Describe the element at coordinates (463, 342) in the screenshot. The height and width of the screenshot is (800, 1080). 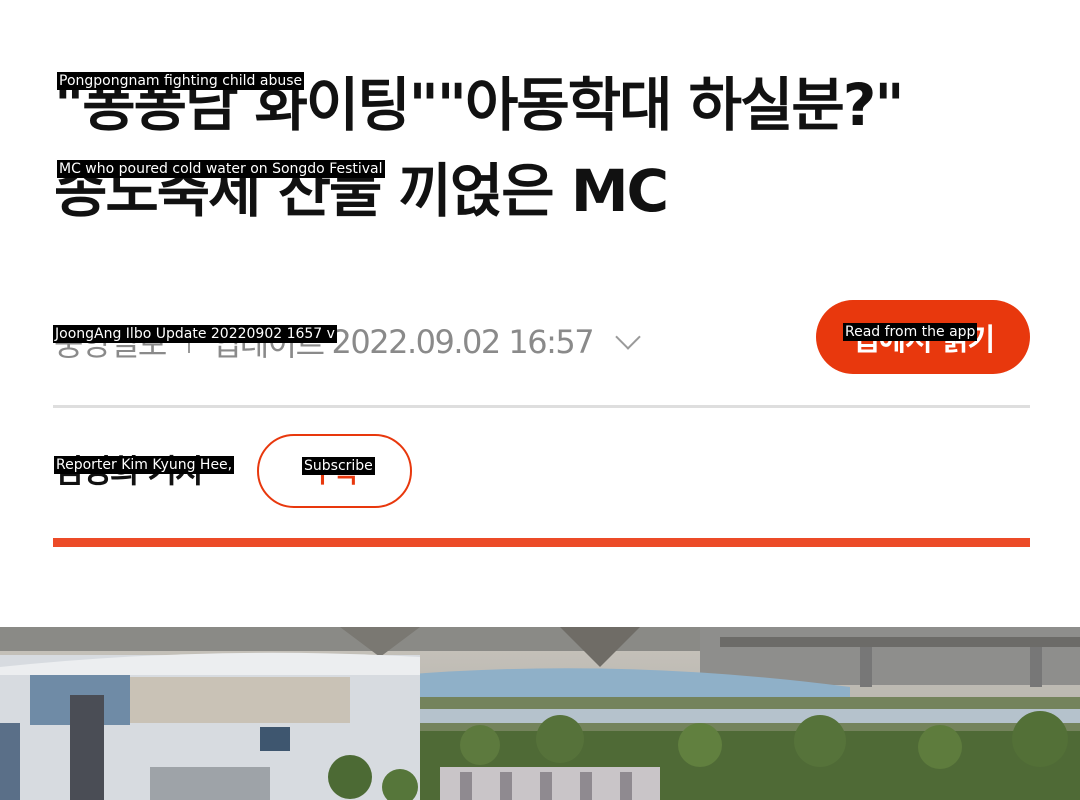
I see `update-date: 2022.09.02 16:57` at that location.